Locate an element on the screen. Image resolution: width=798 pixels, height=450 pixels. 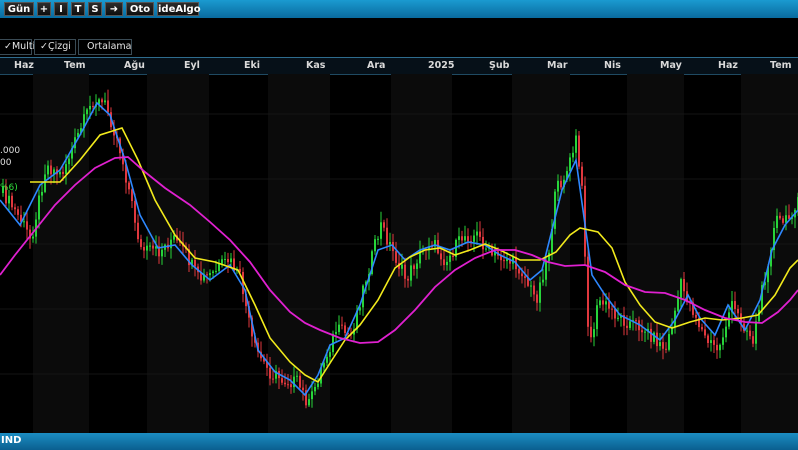
symbol-label: IND is located at coordinates (11, 440).